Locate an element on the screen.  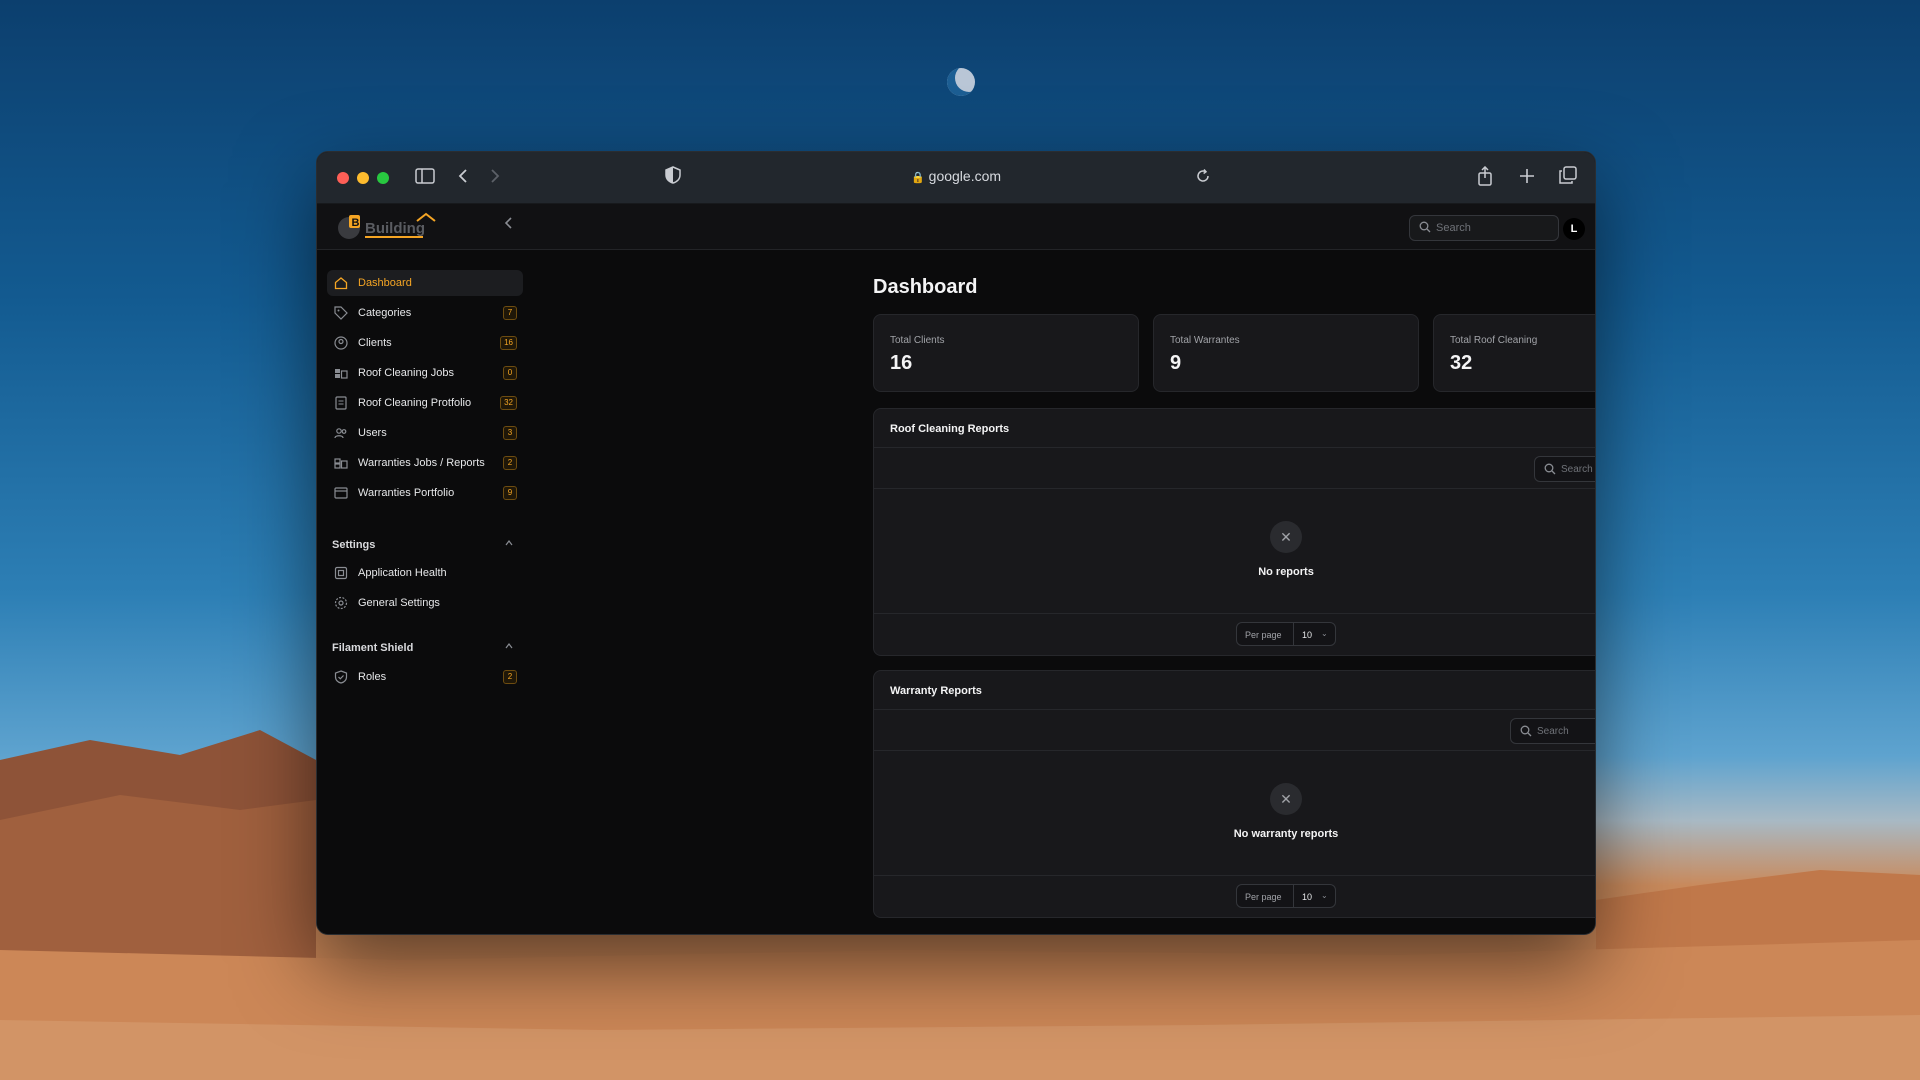
sidebar-item-label: Application Health is located at coordinates (402, 573).